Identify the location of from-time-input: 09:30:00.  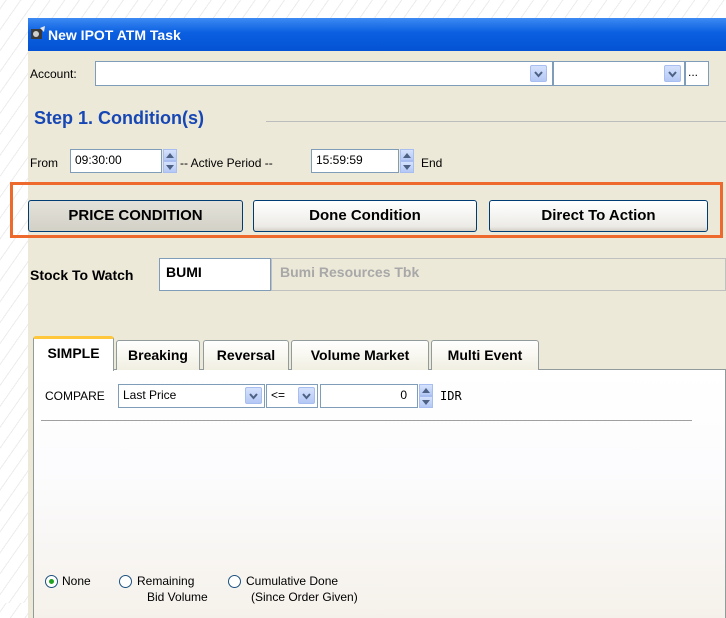
(116, 161).